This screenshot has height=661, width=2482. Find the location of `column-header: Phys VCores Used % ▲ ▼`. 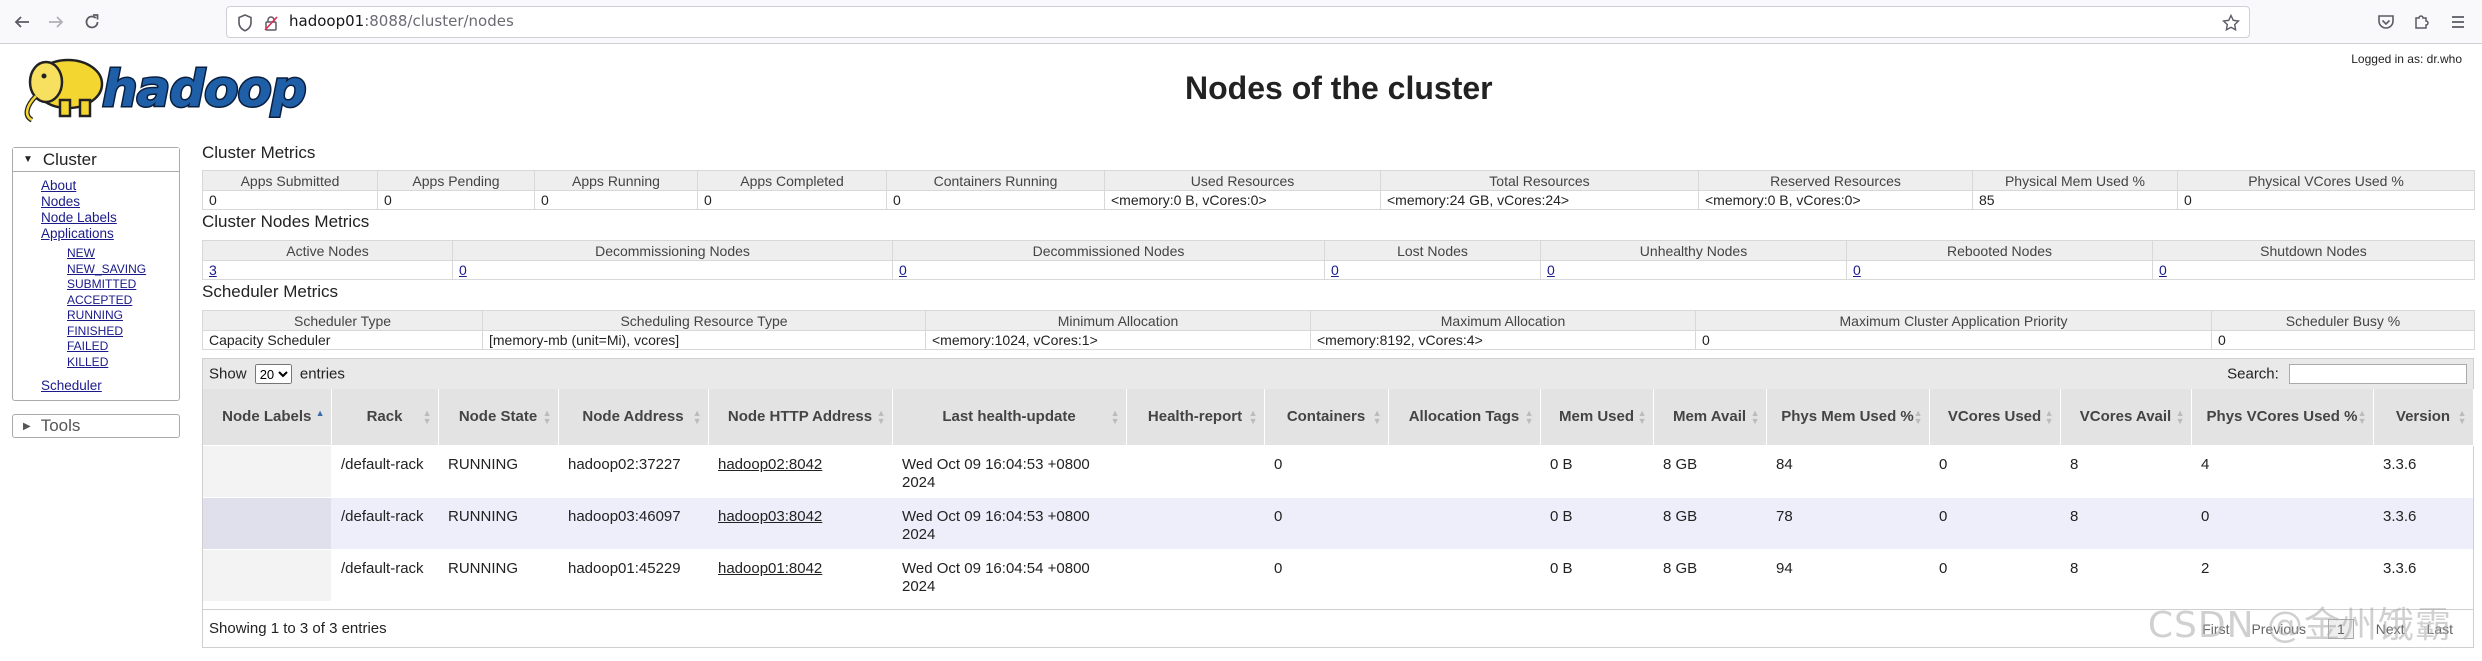

column-header: Phys VCores Used % ▲ ▼ is located at coordinates (2282, 417).